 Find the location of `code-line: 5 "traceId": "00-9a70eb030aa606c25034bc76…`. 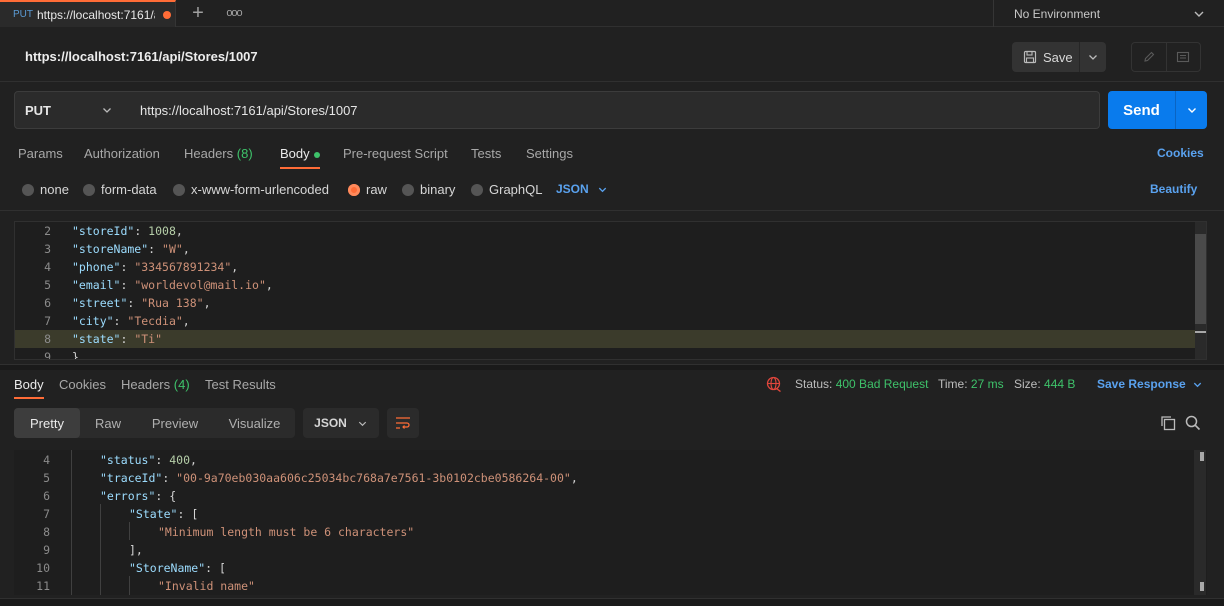

code-line: 5 "traceId": "00-9a70eb030aa606c25034bc76… is located at coordinates (604, 478).